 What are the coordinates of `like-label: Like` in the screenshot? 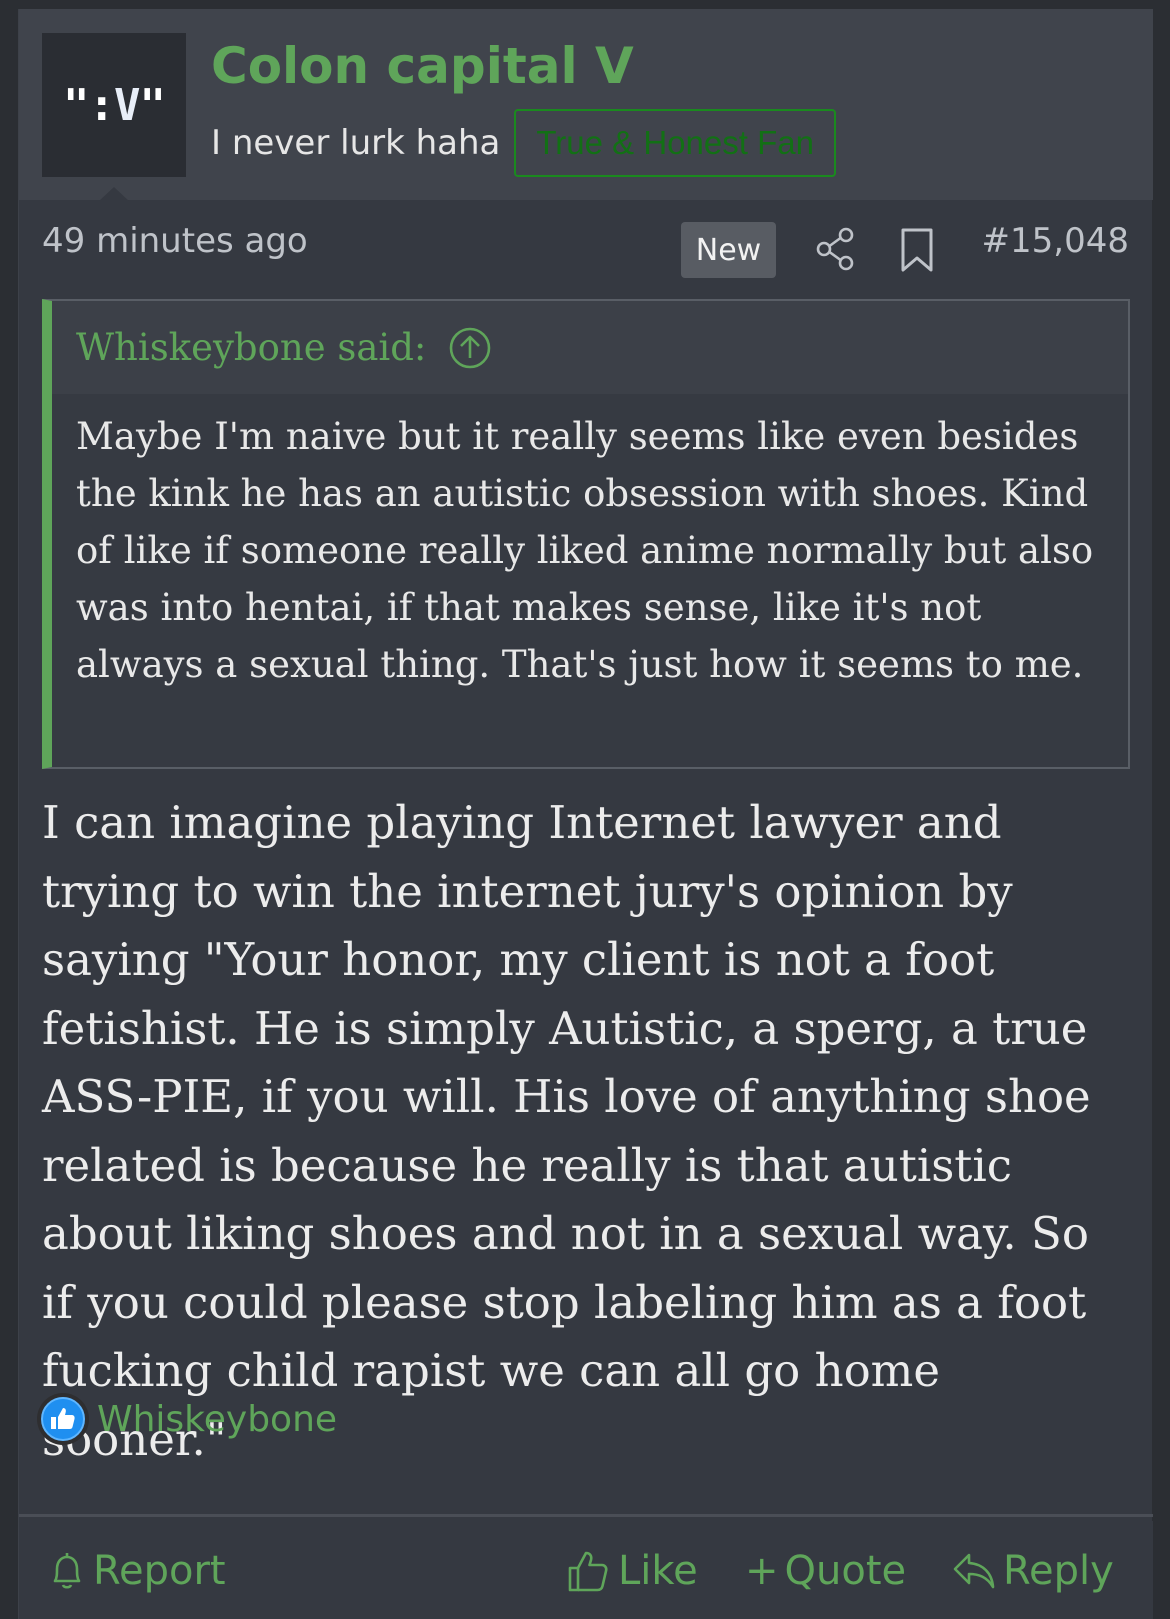 It's located at (658, 1571).